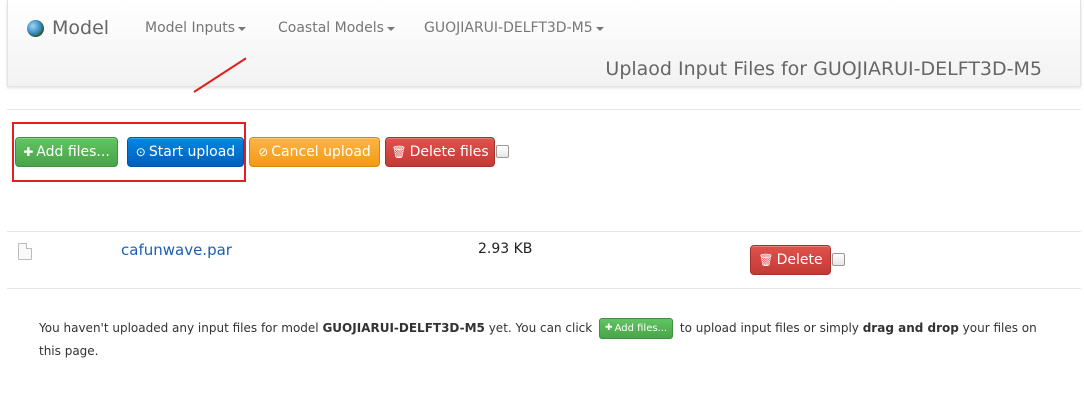 This screenshot has width=1084, height=401. What do you see at coordinates (129, 152) in the screenshot?
I see `annotation-box` at bounding box center [129, 152].